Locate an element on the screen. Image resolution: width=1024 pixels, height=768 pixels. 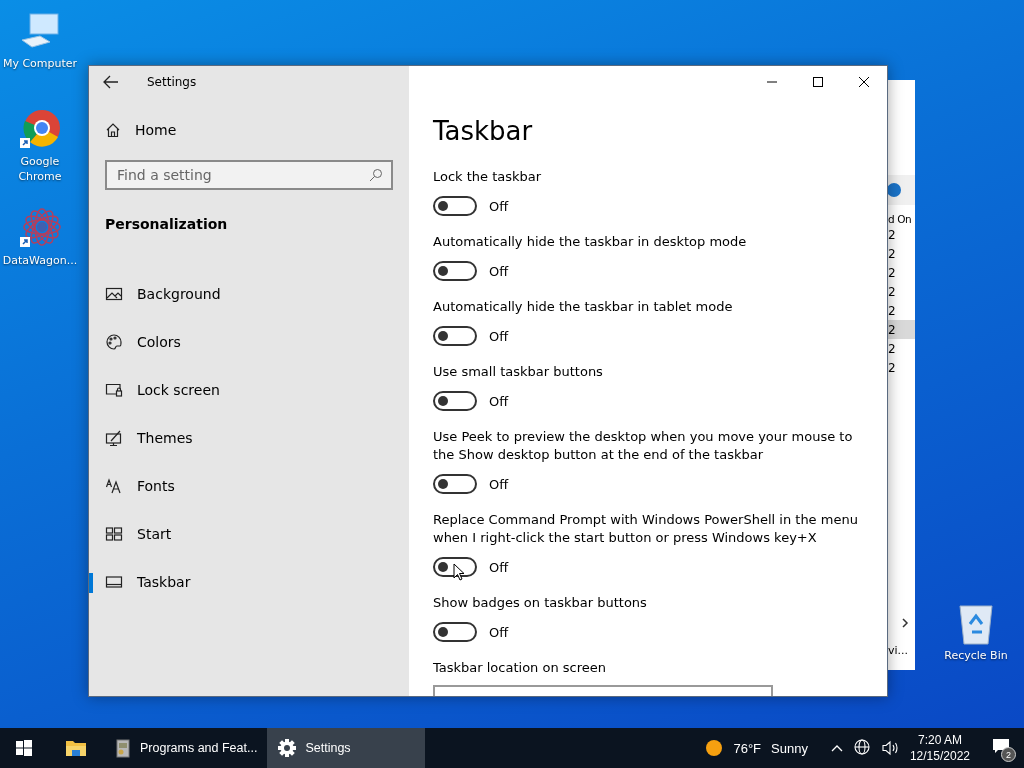
search-icon is located at coordinates (376, 175).